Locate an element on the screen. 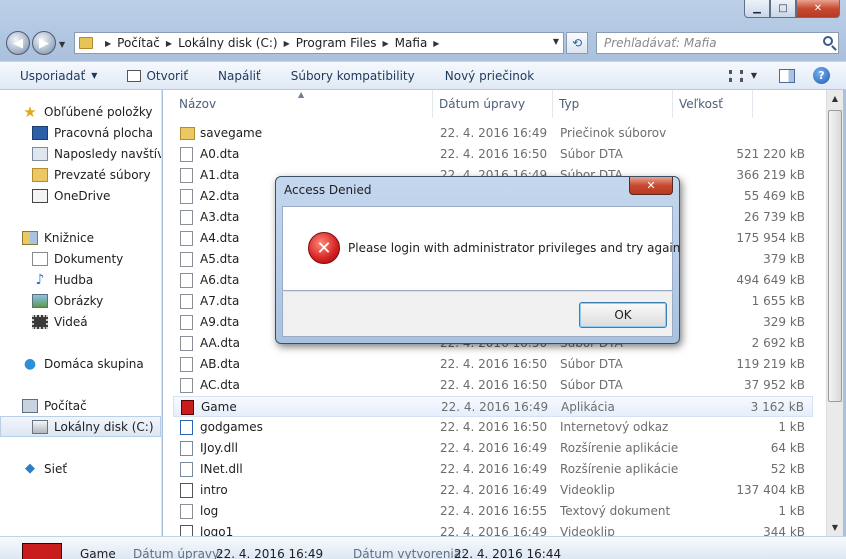  burn-button: Napáliť is located at coordinates (234, 75).